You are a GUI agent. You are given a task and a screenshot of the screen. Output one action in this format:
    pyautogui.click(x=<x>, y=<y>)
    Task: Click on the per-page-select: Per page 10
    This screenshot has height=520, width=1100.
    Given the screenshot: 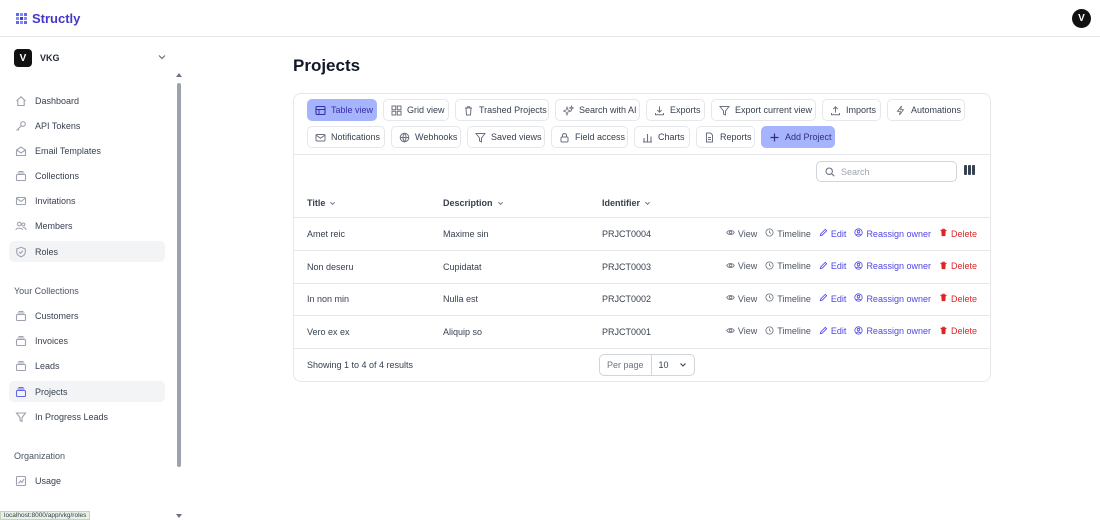 What is the action you would take?
    pyautogui.click(x=647, y=365)
    